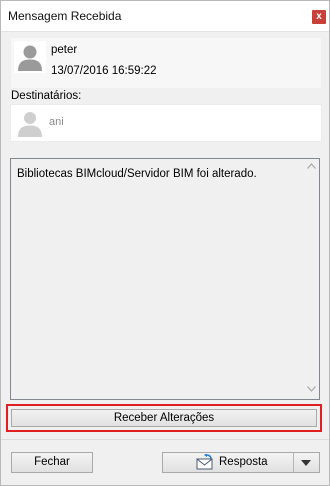 This screenshot has height=486, width=330. I want to click on reply-split-button: Resposta, so click(241, 462).